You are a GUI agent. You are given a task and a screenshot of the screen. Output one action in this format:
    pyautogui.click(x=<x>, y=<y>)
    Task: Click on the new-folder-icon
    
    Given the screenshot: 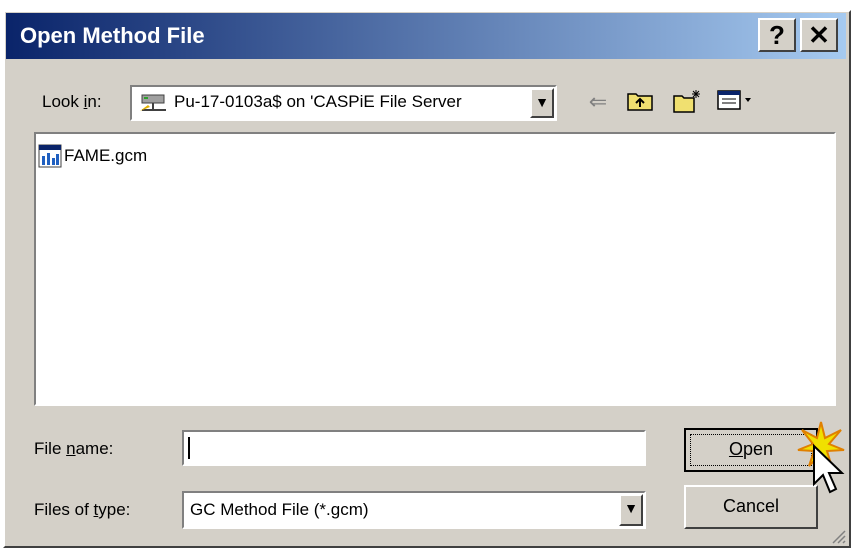 What is the action you would take?
    pyautogui.click(x=686, y=102)
    